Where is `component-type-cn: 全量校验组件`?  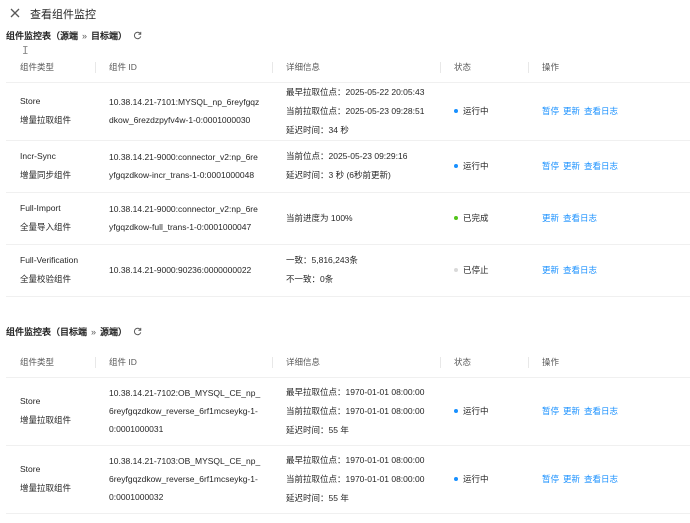 component-type-cn: 全量校验组件 is located at coordinates (46, 279).